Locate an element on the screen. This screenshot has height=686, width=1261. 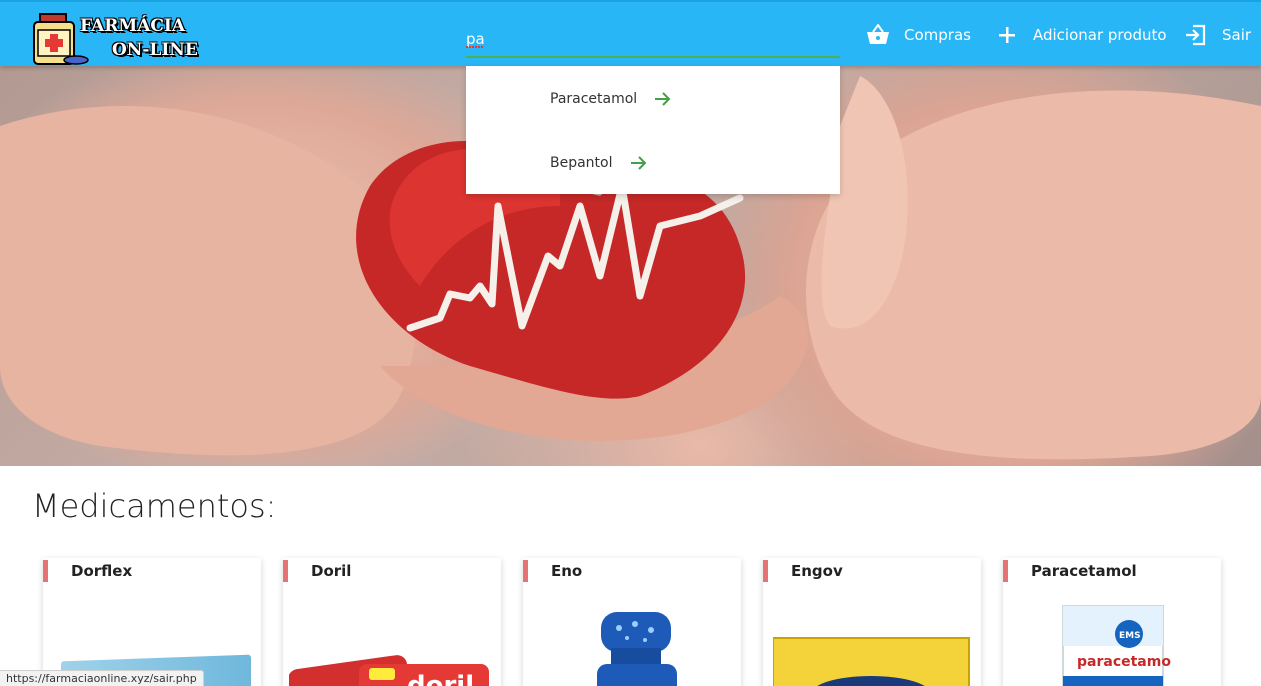
product-name: Eno is located at coordinates (567, 571).